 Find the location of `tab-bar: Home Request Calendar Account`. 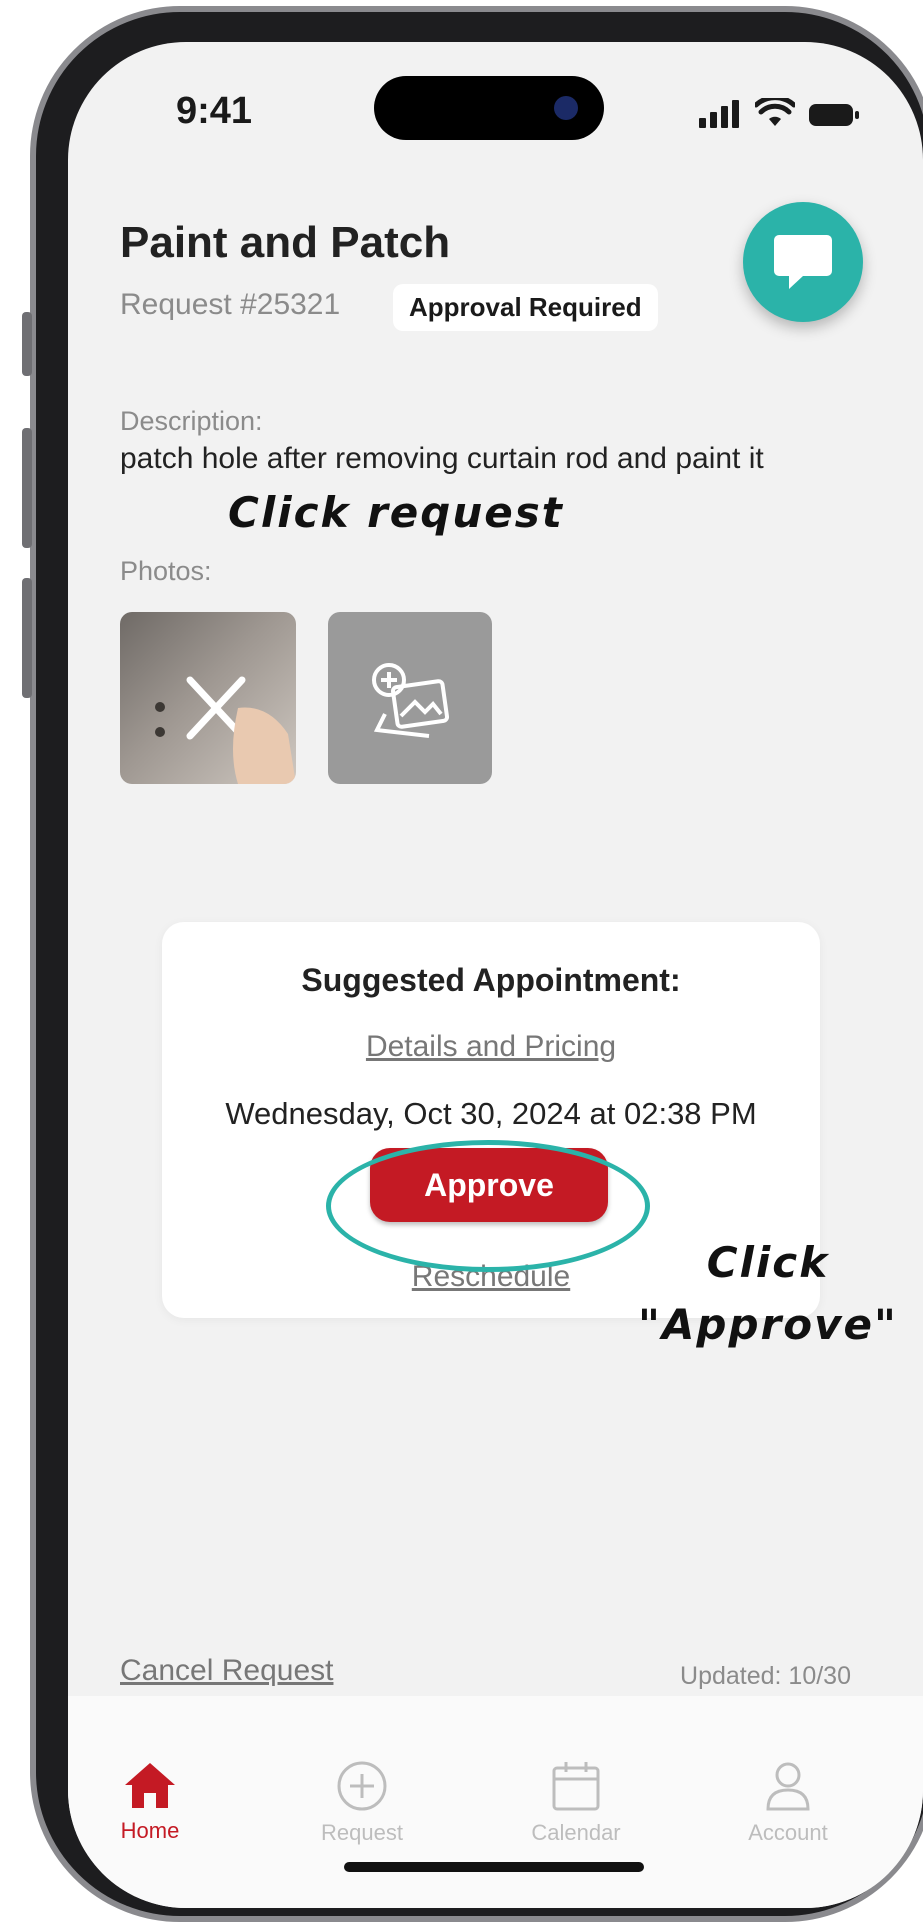

tab-bar: Home Request Calendar Account is located at coordinates (495, 1802).